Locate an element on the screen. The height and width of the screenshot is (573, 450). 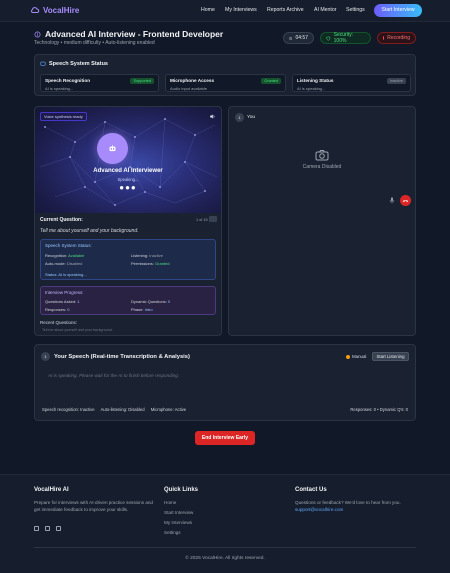
camera-icon is located at coordinates (322, 155).